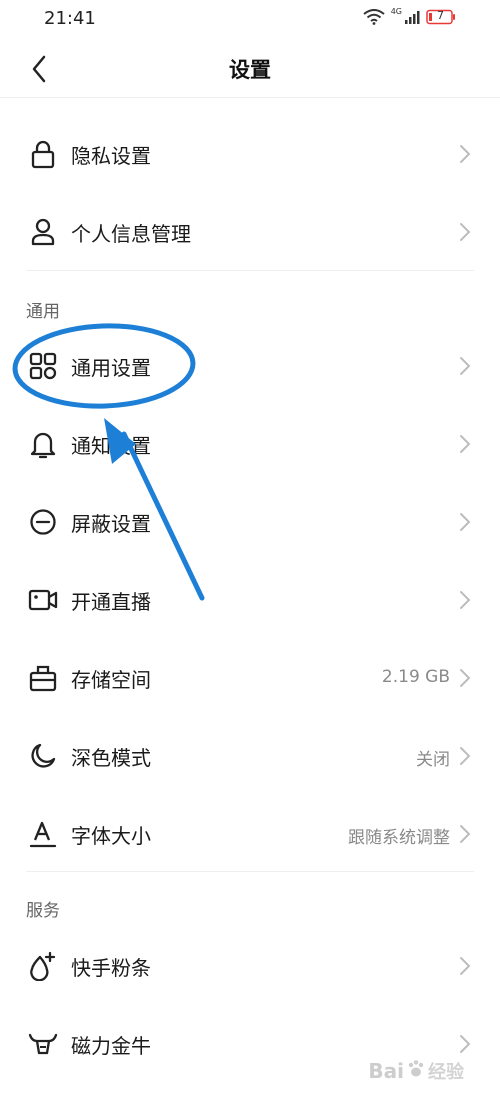 This screenshot has width=500, height=1111. What do you see at coordinates (111, 758) in the screenshot?
I see `row-label: 深色模式` at bounding box center [111, 758].